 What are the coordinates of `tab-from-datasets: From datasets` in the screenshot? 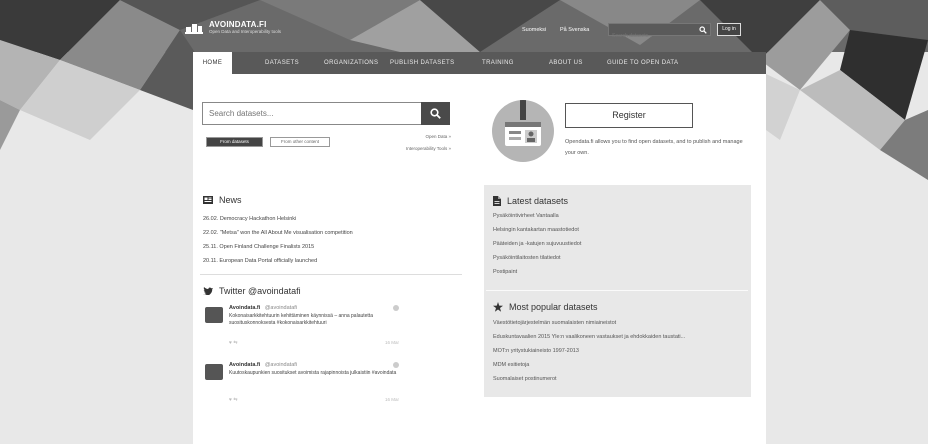 It's located at (234, 142).